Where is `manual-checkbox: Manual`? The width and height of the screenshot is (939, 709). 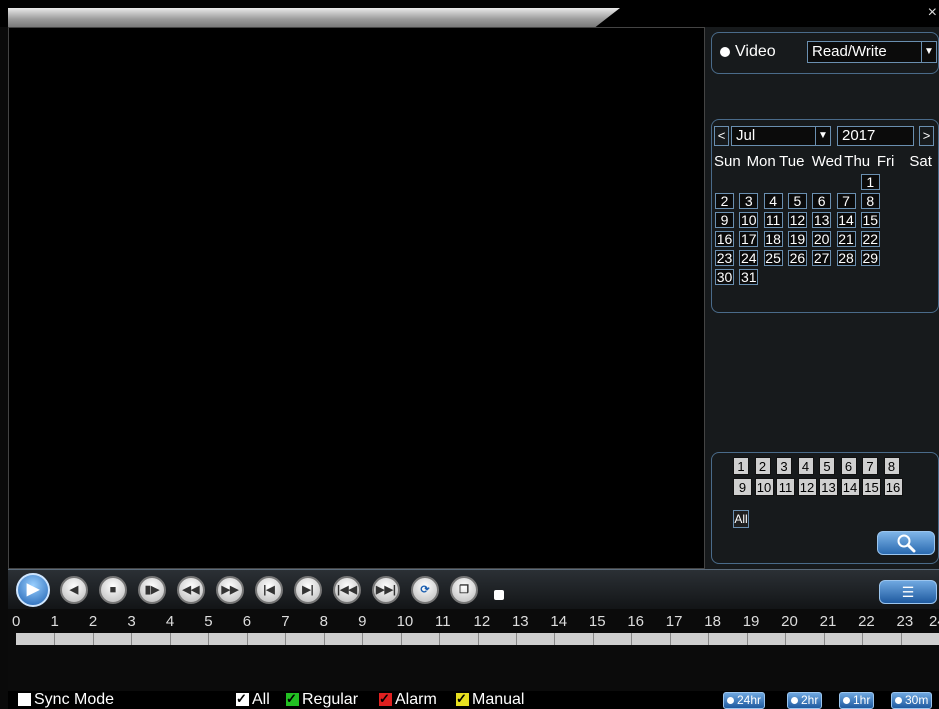 manual-checkbox: Manual is located at coordinates (490, 699).